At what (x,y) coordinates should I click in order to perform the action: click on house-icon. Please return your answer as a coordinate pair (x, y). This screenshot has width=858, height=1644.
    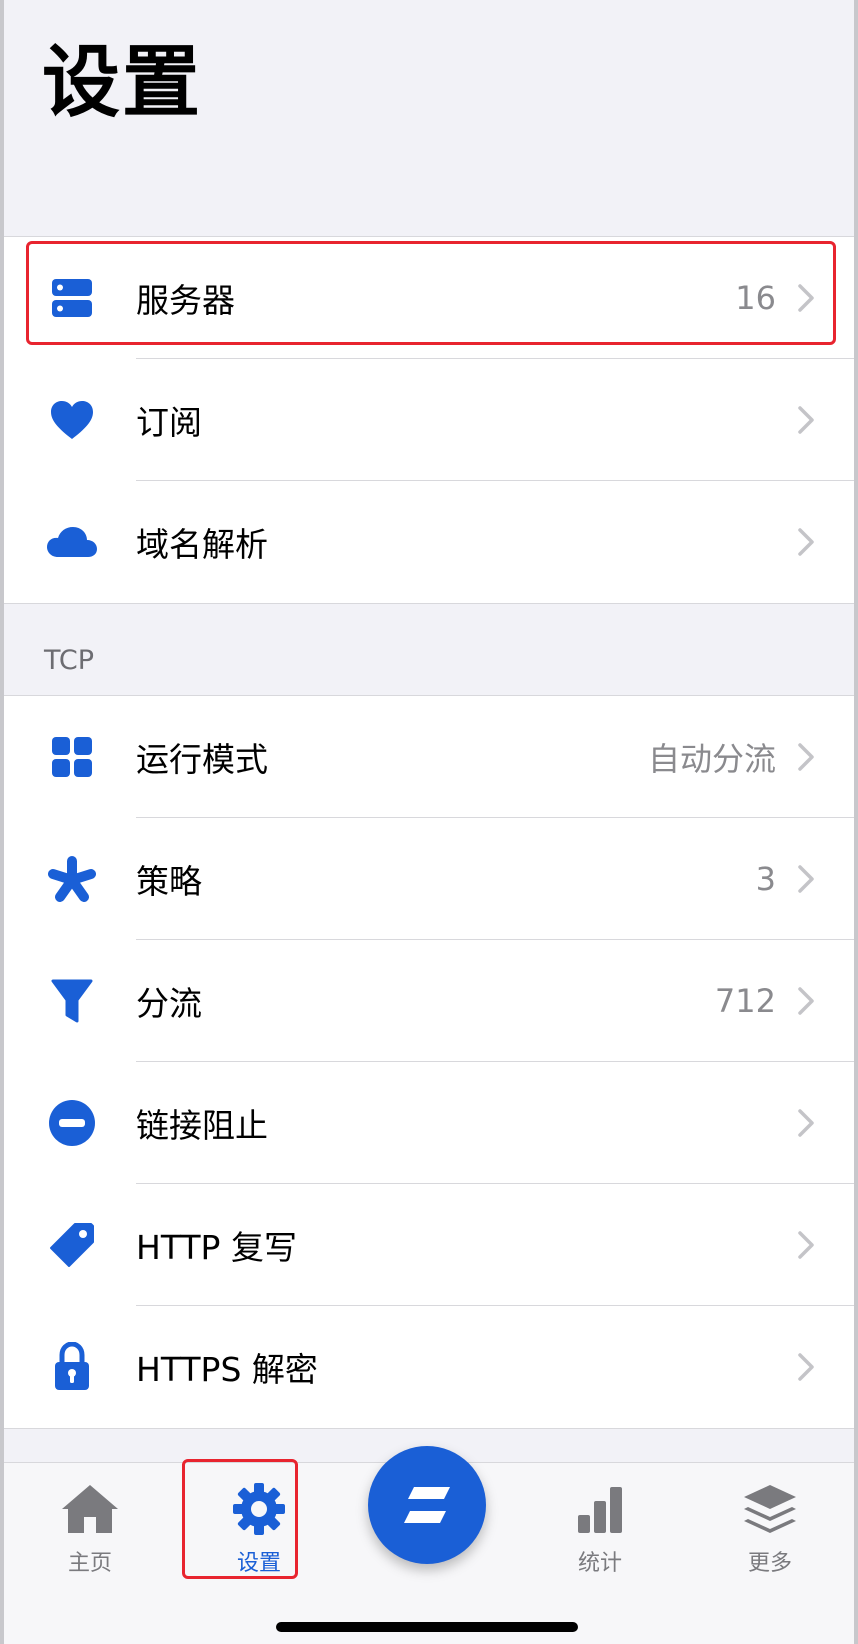
    Looking at the image, I should click on (90, 1509).